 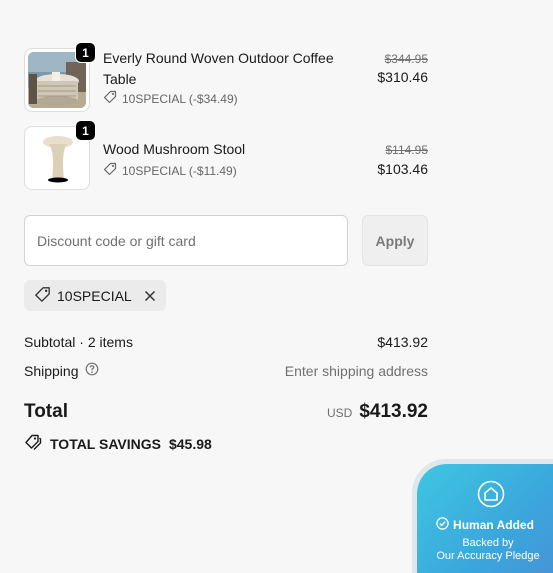 I want to click on product-title: Wood Mushroom Stool, so click(x=174, y=149).